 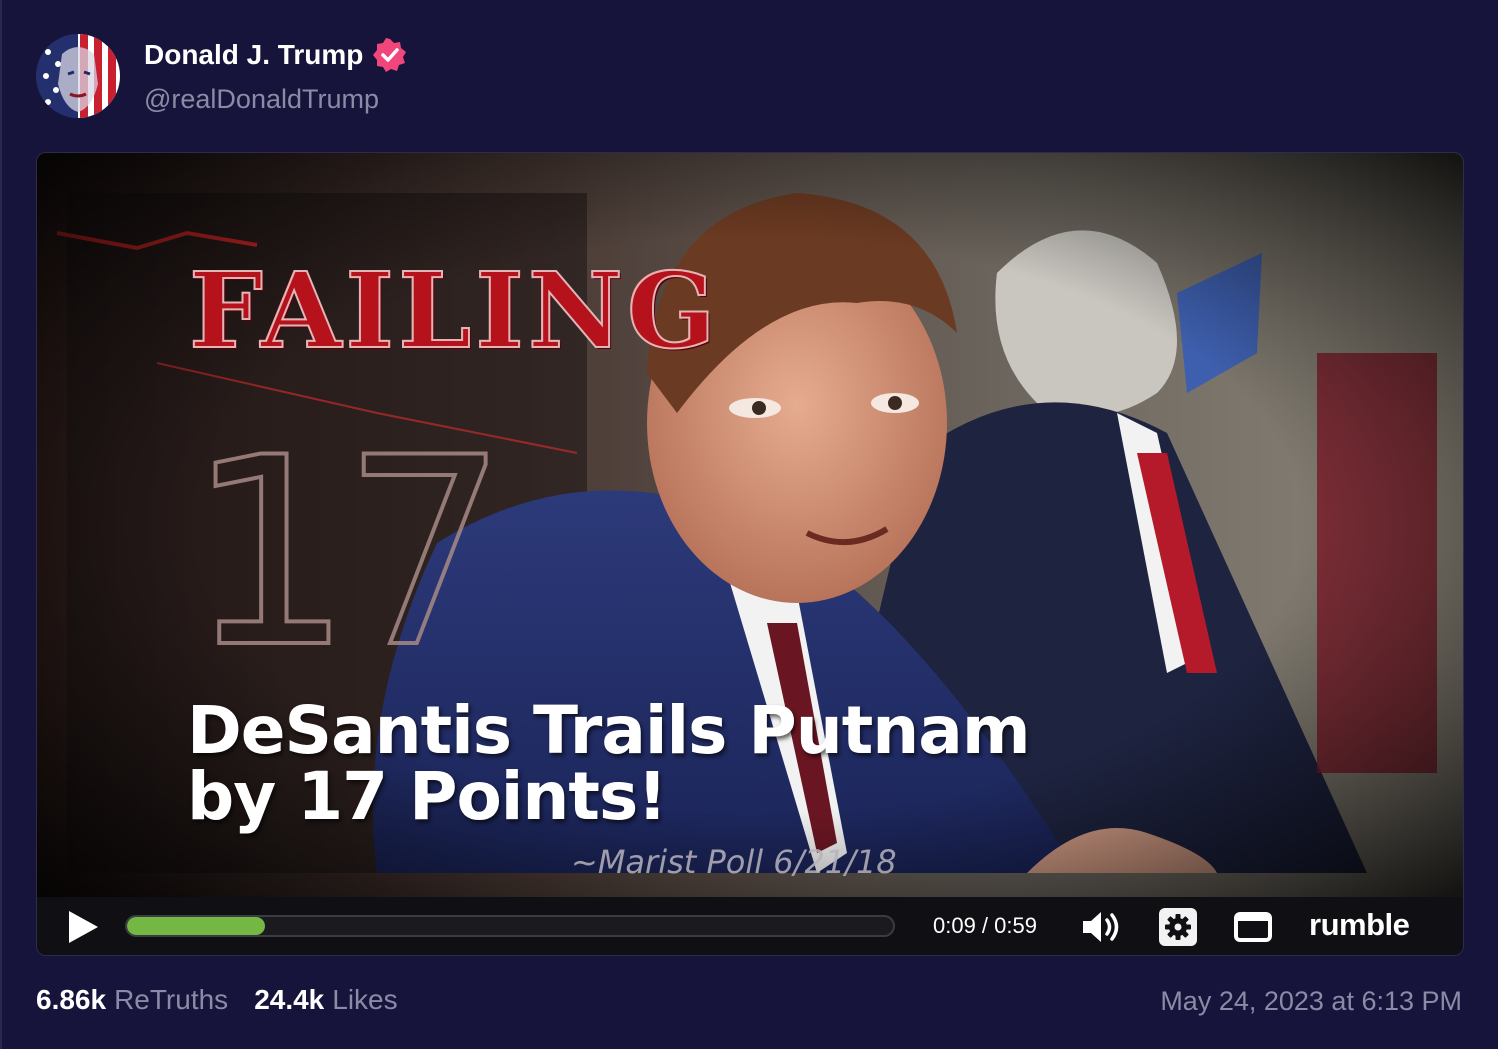 What do you see at coordinates (390, 55) in the screenshot?
I see `verified-badge-icon` at bounding box center [390, 55].